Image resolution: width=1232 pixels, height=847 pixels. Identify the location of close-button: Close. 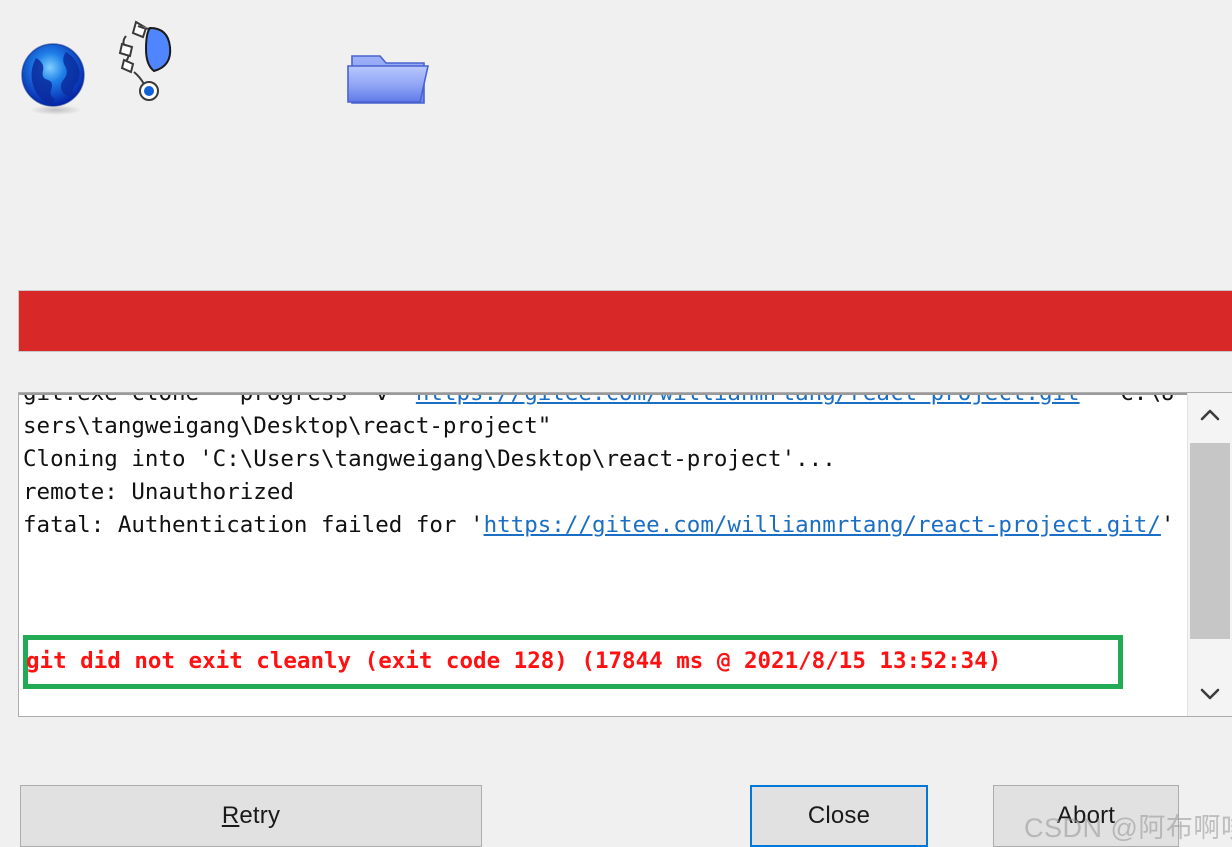
(839, 816).